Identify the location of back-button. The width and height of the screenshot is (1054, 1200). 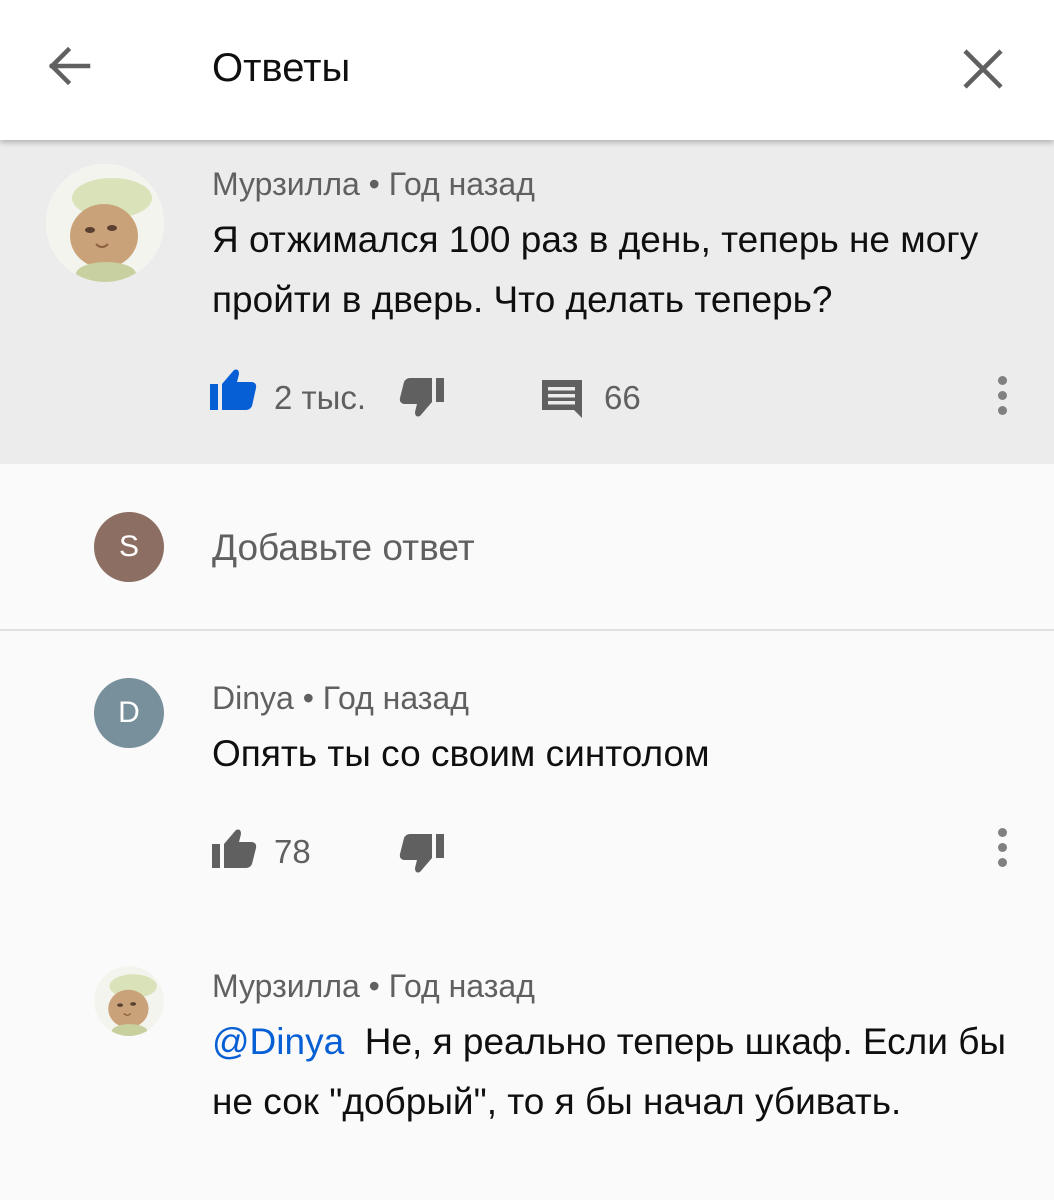
(70, 66).